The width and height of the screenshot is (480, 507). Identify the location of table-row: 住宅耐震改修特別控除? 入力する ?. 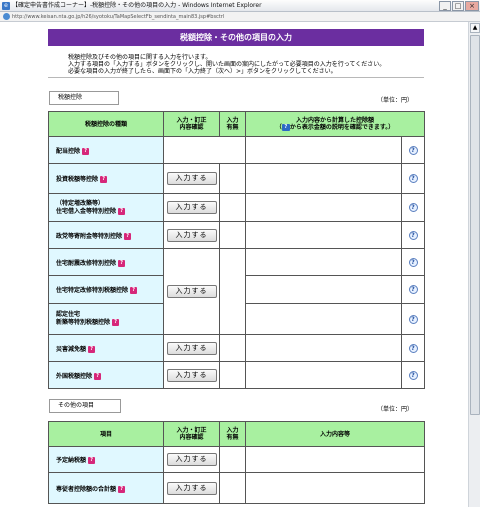
(237, 291).